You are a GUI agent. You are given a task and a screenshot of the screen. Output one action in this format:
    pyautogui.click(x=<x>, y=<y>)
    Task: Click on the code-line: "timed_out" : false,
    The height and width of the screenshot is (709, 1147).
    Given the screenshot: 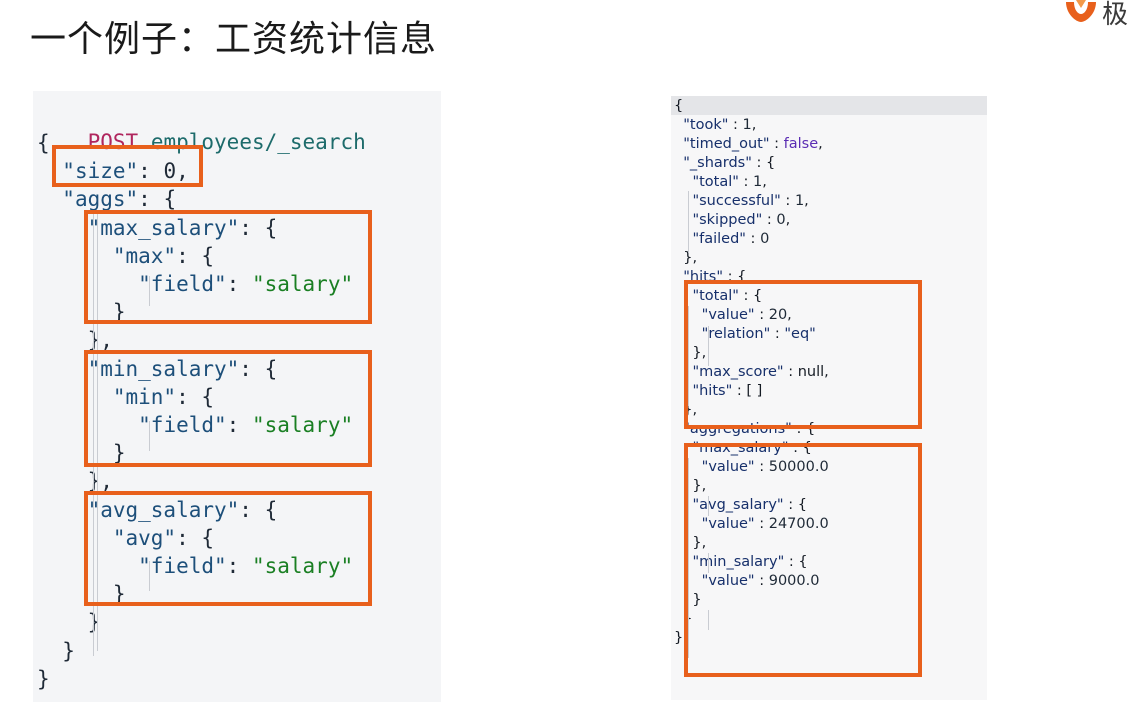 What is the action you would take?
    pyautogui.click(x=753, y=144)
    